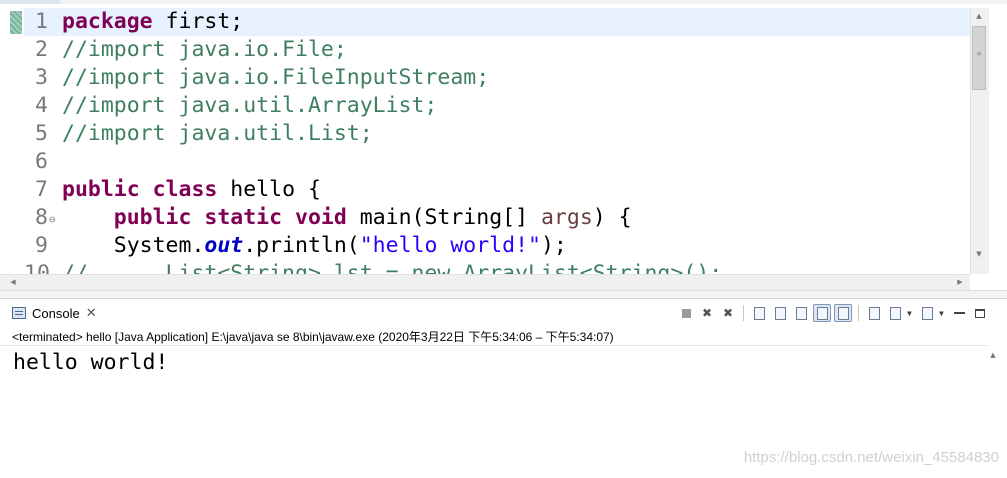 The width and height of the screenshot is (1007, 478). Describe the element at coordinates (959, 313) in the screenshot. I see `minimize-icon` at that location.